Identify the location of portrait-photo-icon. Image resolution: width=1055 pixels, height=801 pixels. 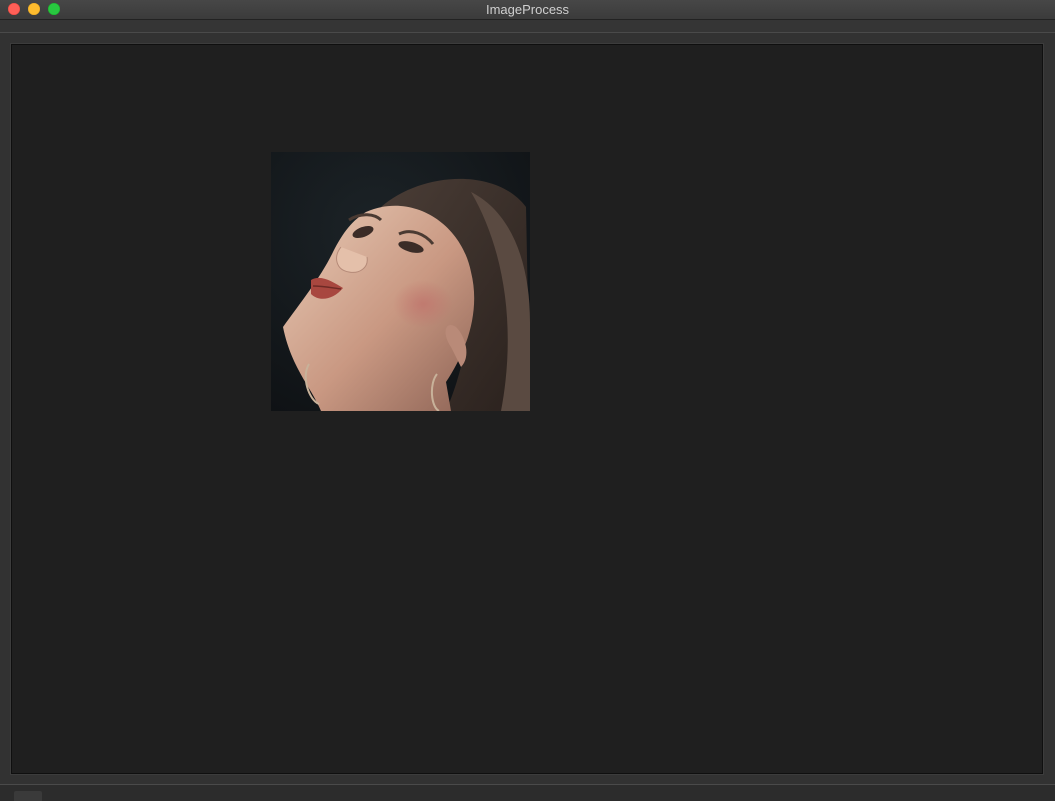
(400, 281).